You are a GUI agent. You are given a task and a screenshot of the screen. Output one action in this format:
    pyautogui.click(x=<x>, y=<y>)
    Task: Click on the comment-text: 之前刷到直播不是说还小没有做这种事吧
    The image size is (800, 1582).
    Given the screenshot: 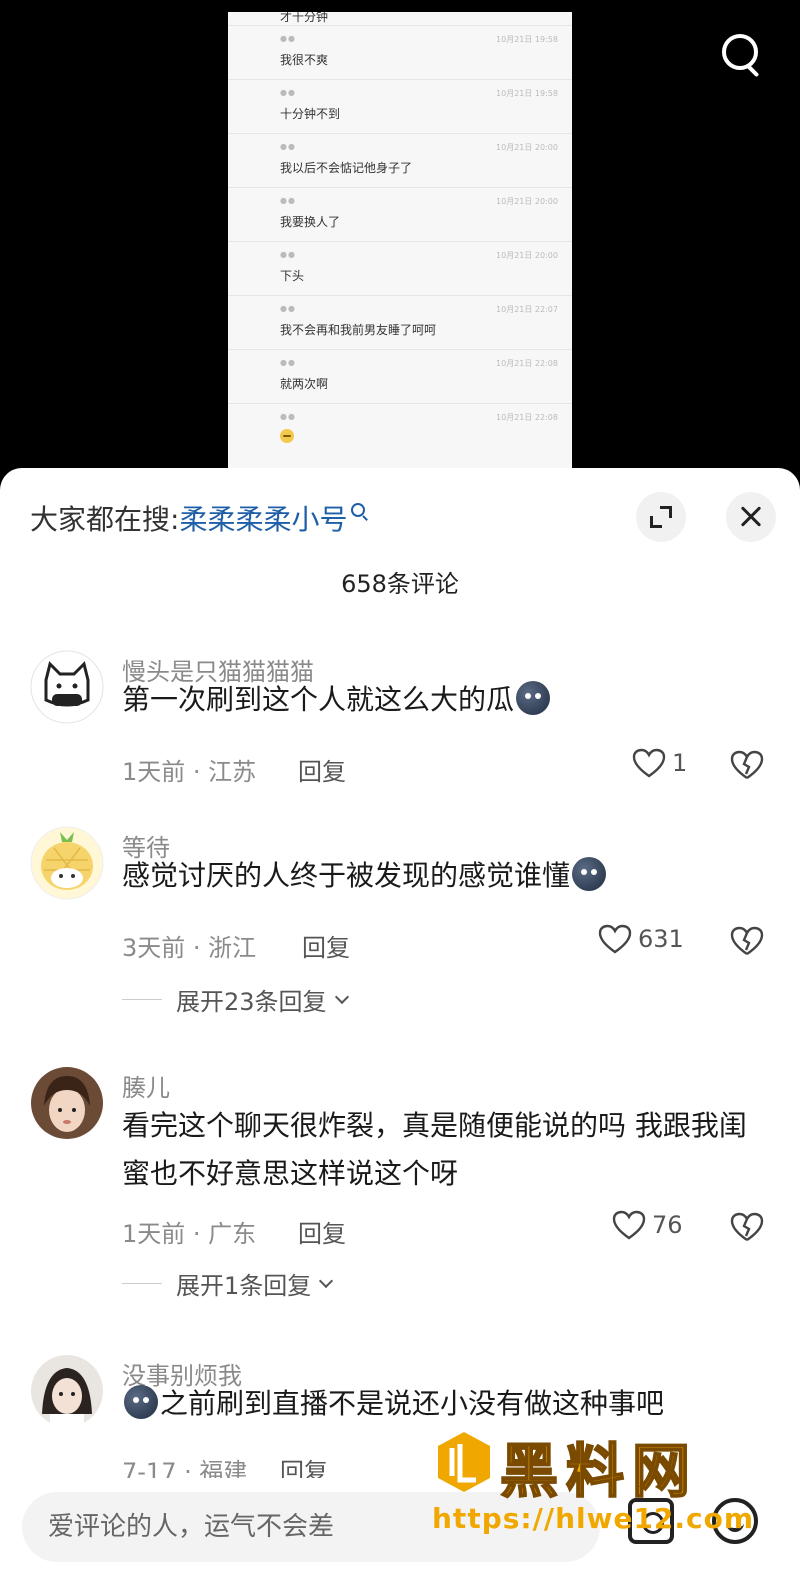 What is the action you would take?
    pyautogui.click(x=447, y=1404)
    